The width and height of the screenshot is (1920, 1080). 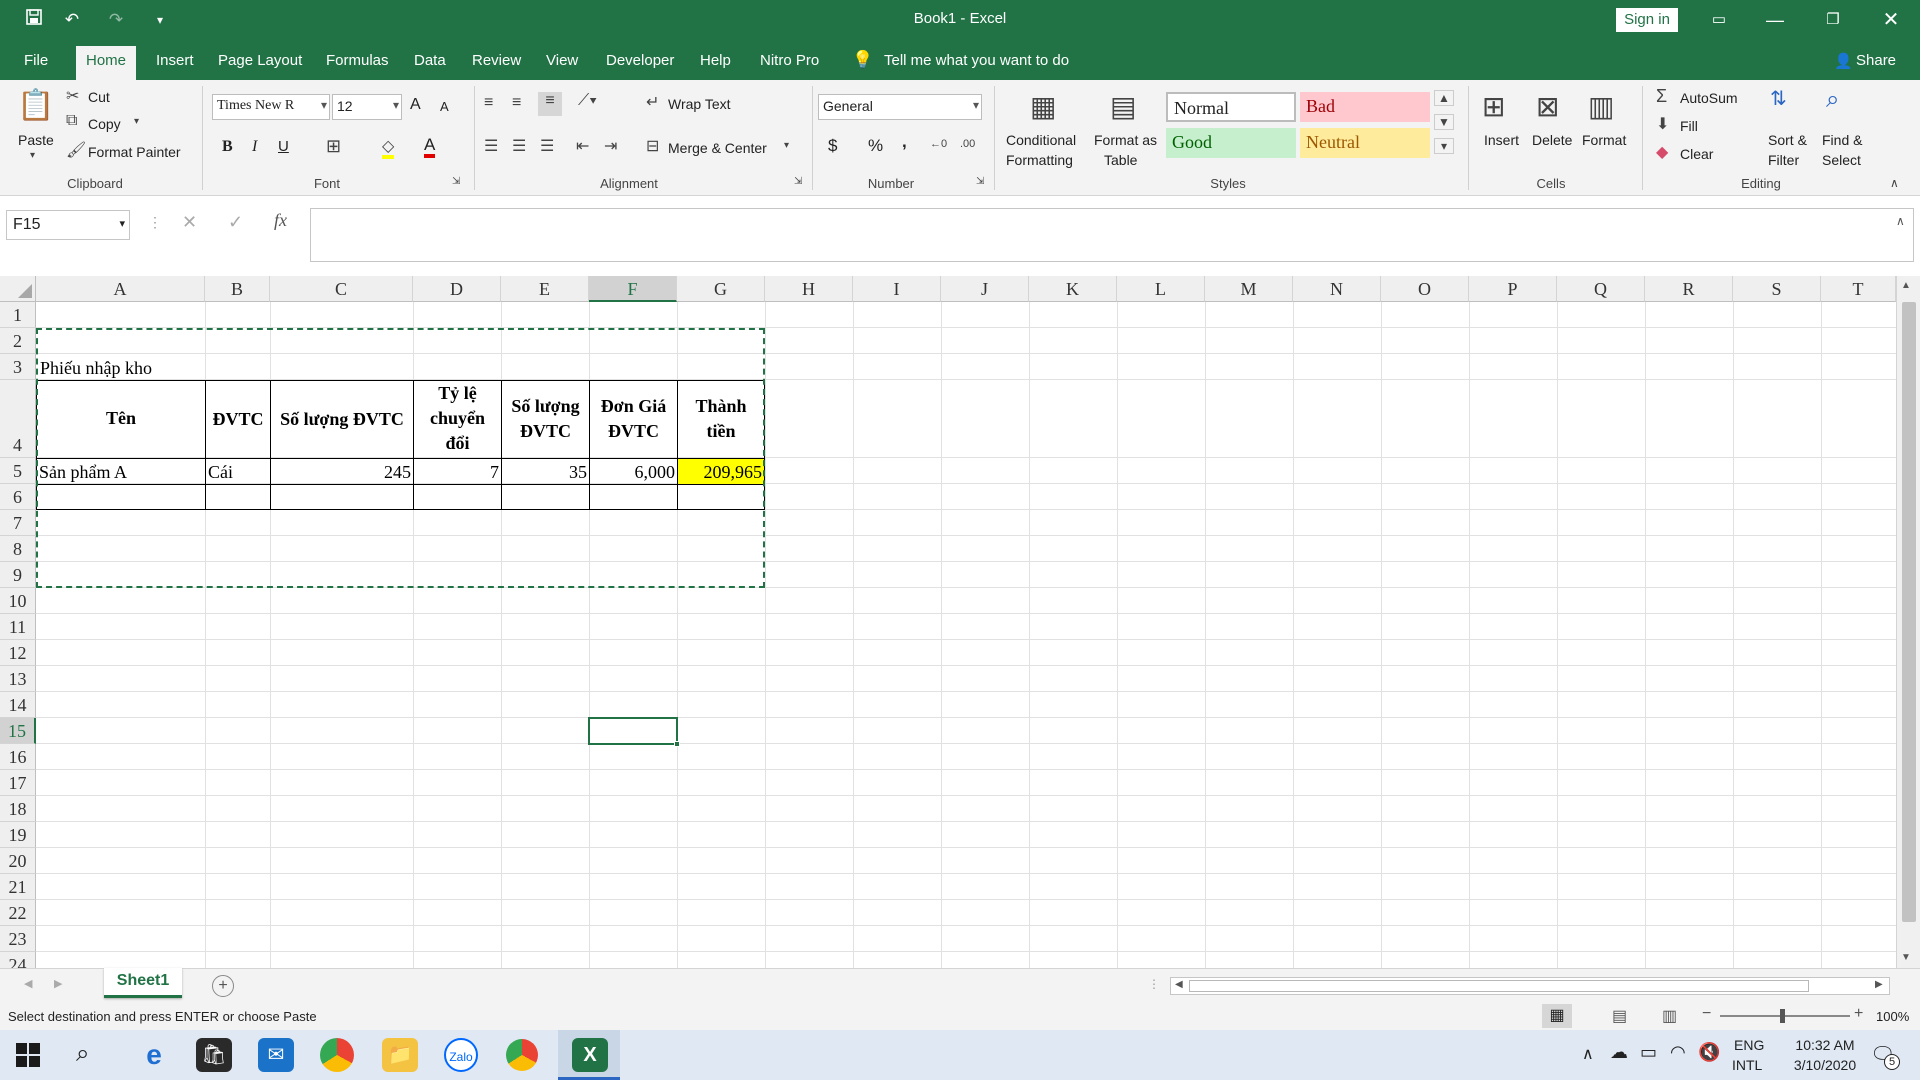 I want to click on insert-cells-icon: ⊞, so click(x=1493, y=106).